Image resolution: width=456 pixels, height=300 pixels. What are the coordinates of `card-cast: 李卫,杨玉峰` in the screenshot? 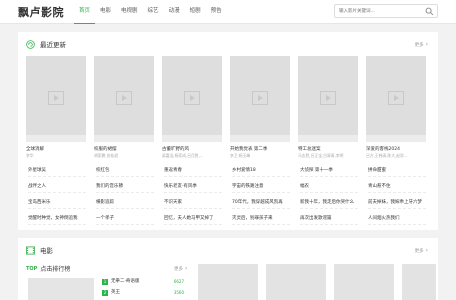 It's located at (240, 155).